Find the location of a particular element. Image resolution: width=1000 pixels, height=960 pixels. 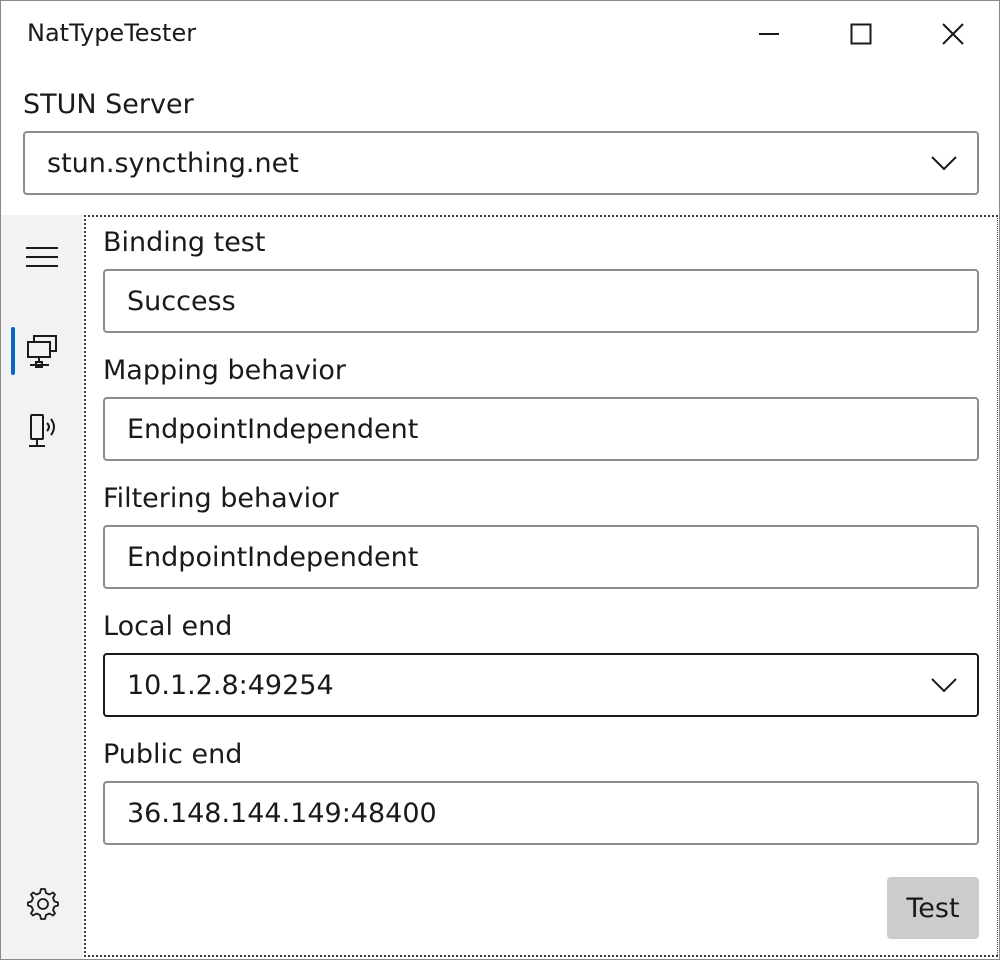

filtering-behavior-value: EndpointIndependent is located at coordinates (273, 557).